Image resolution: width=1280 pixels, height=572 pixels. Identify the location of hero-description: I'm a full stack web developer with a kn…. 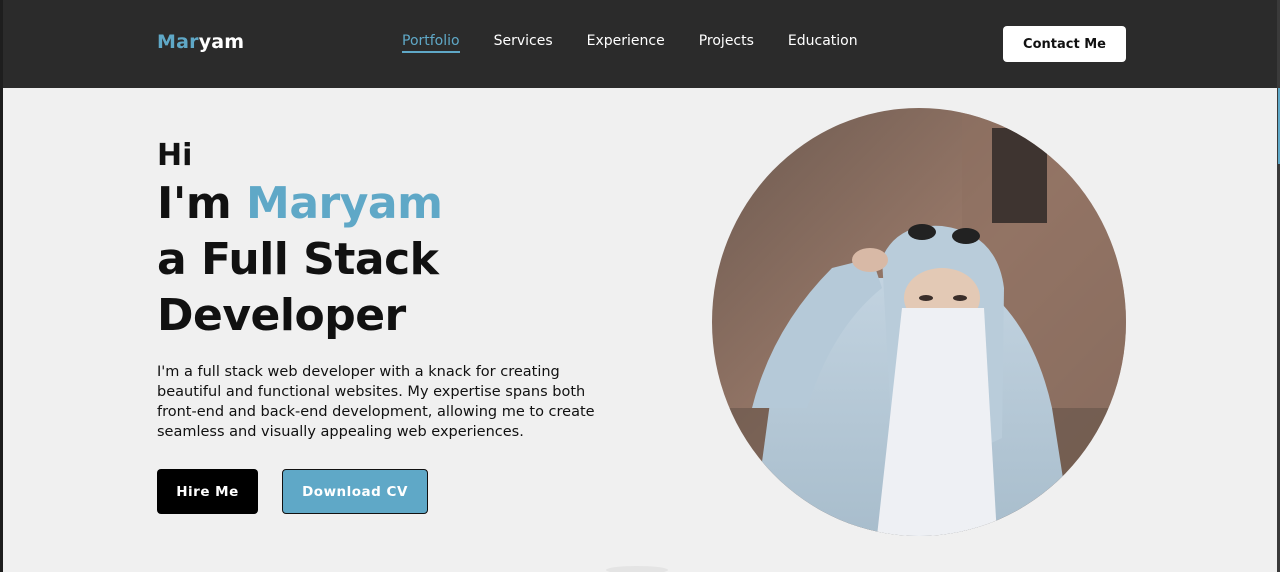
(376, 402).